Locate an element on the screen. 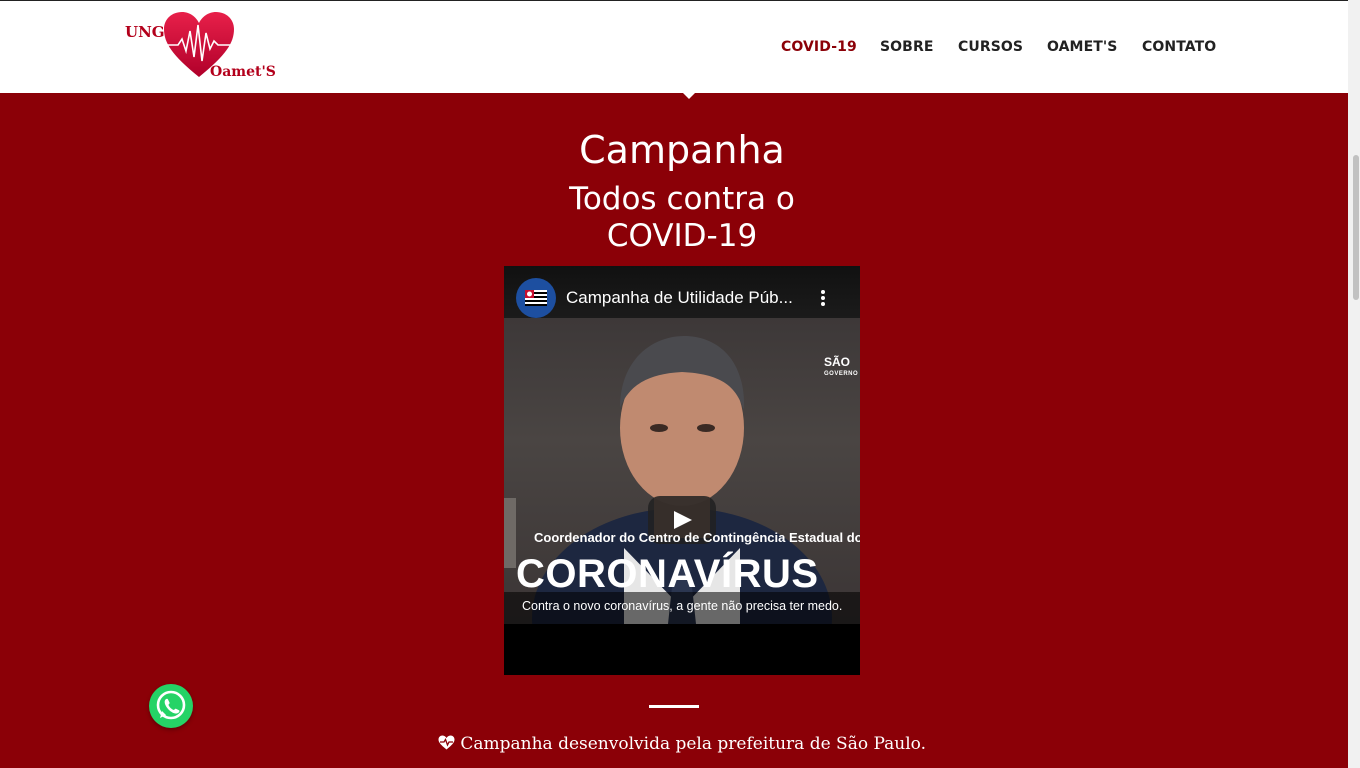  logo-text-oamets: Oamet'S is located at coordinates (243, 72).